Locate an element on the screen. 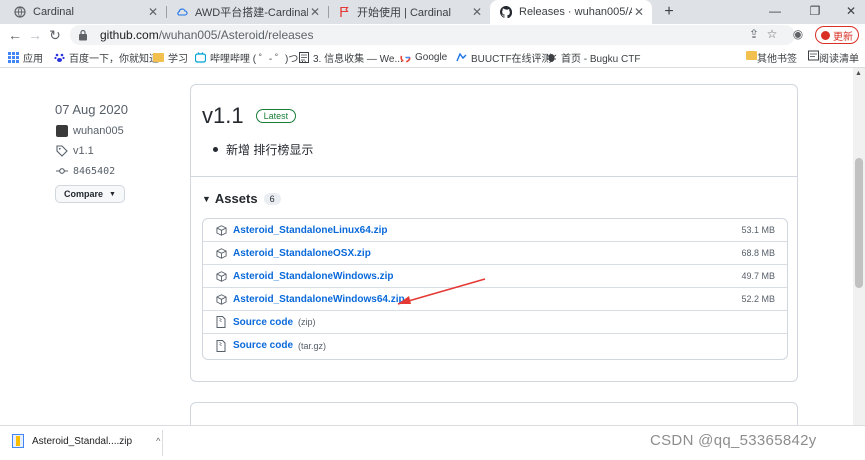  bookmark-other-folder: 其他书签 is located at coordinates (771, 57).